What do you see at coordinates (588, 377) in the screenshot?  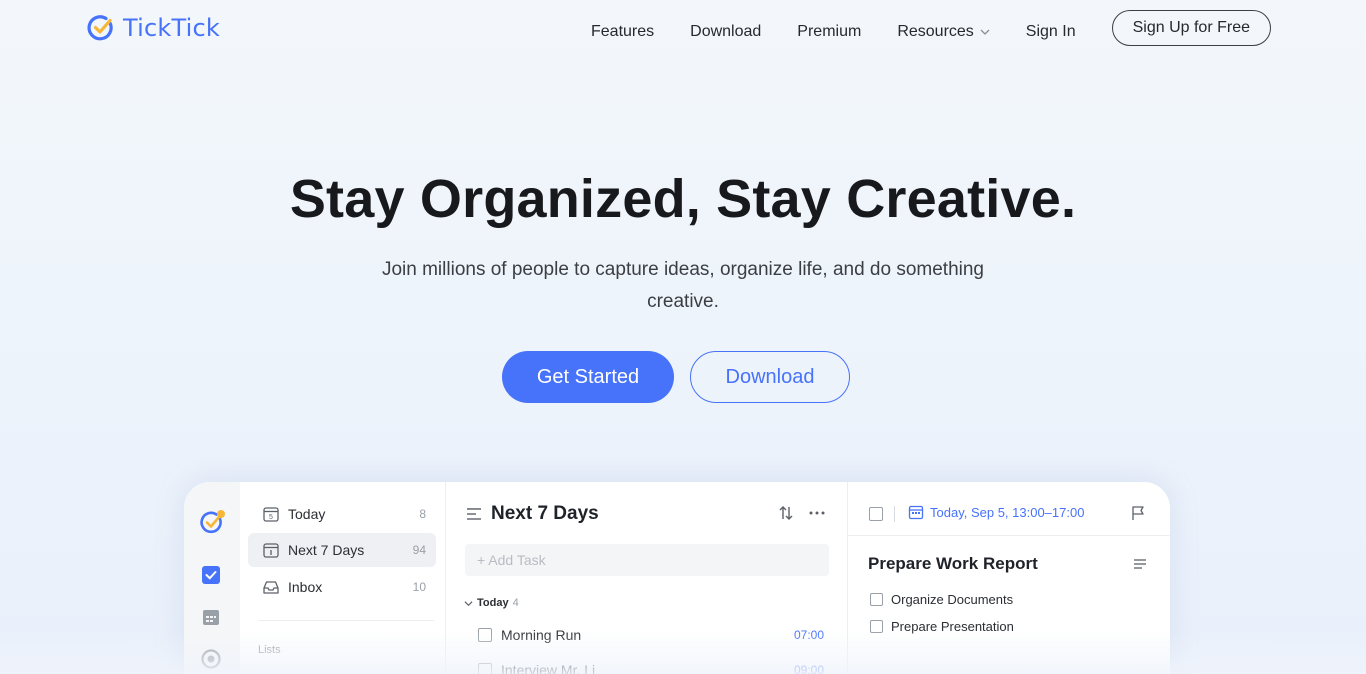 I see `get-started-button: Get Started` at bounding box center [588, 377].